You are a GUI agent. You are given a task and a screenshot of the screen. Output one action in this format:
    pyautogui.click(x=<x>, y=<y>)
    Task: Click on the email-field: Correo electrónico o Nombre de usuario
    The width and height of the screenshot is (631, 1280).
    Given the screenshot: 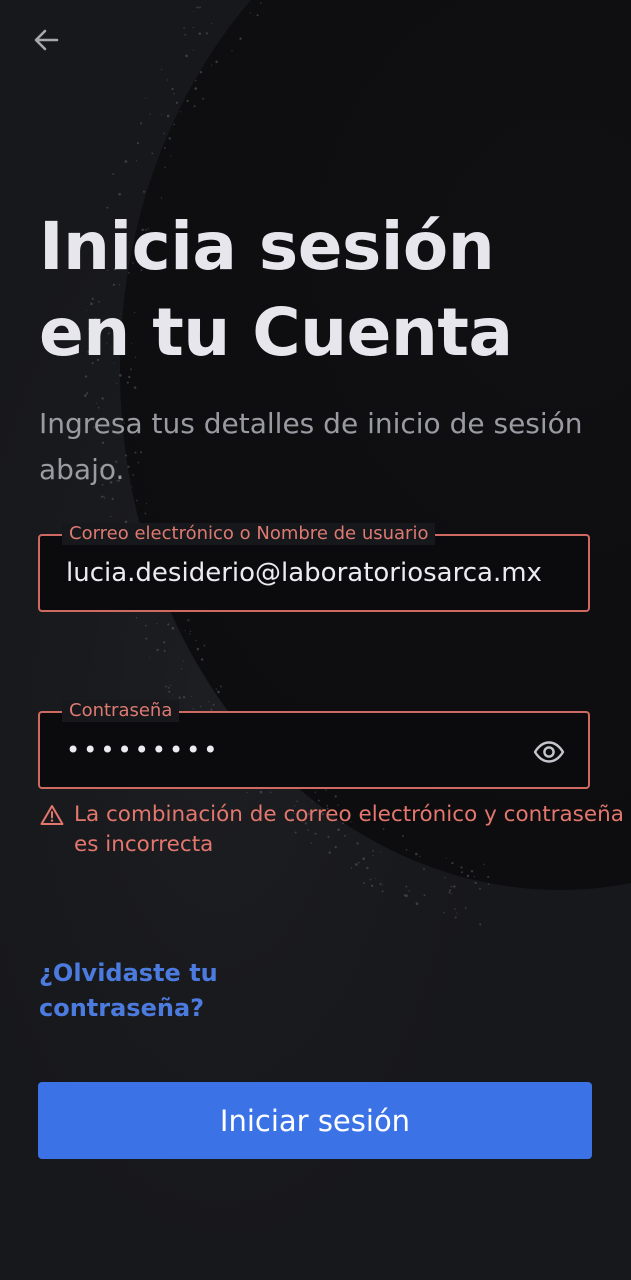 What is the action you would take?
    pyautogui.click(x=314, y=567)
    